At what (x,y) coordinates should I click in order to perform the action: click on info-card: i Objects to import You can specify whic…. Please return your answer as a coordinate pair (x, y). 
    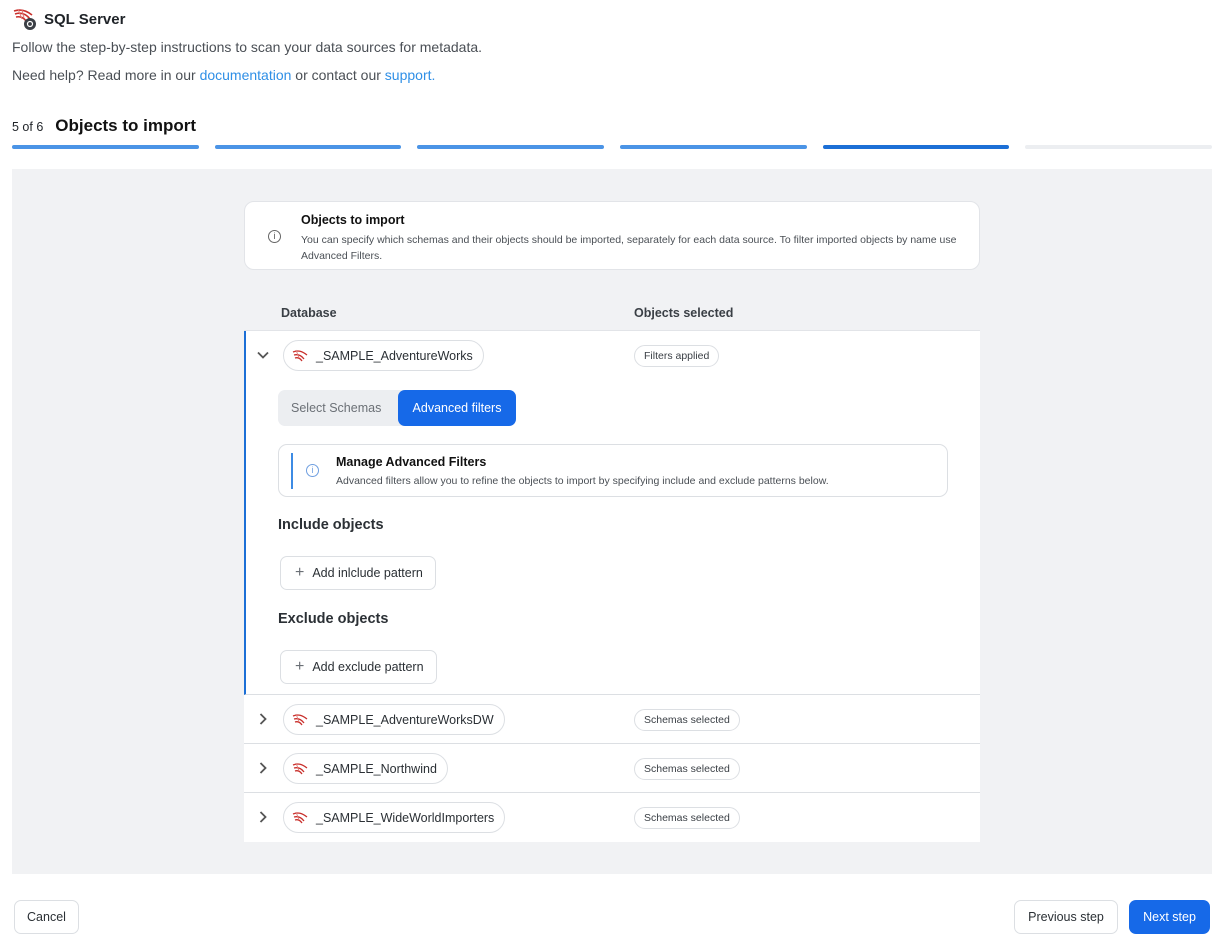
    Looking at the image, I should click on (612, 235).